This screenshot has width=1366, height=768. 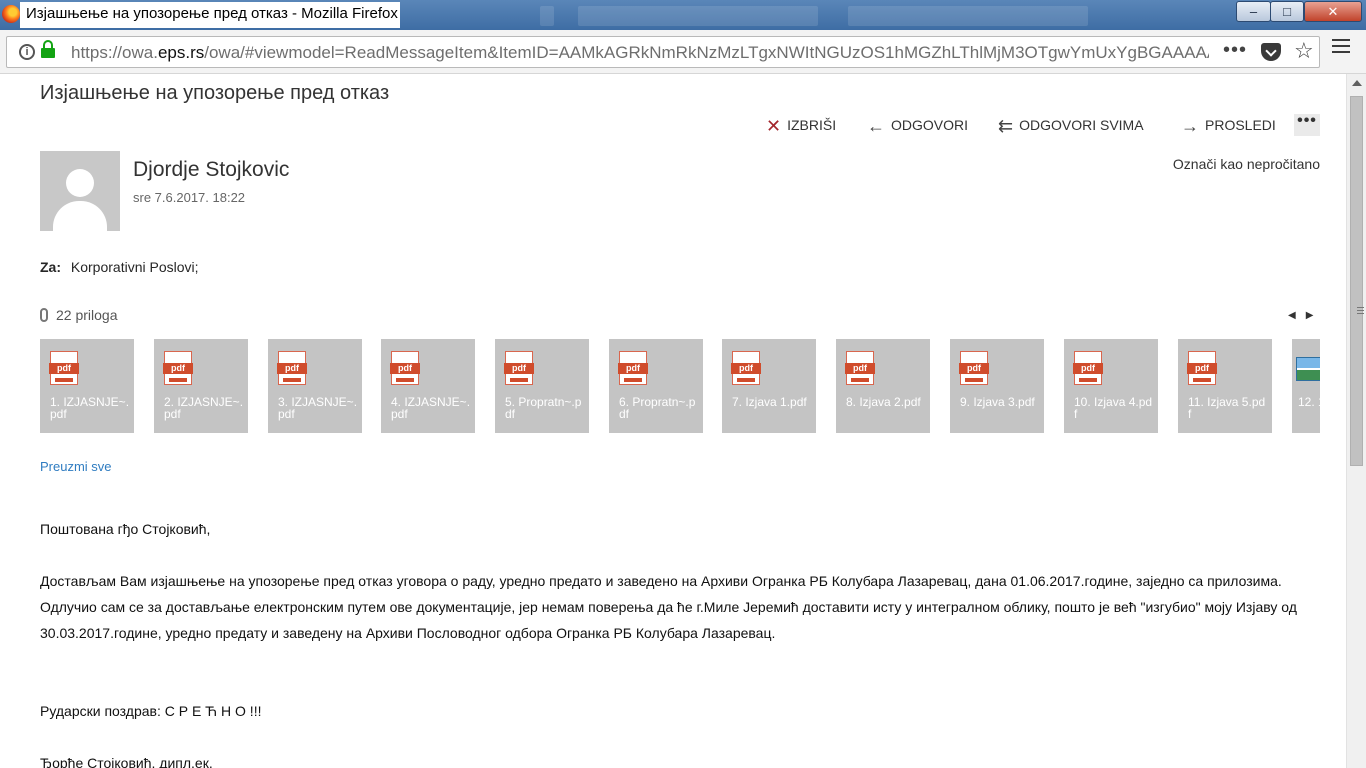 I want to click on attachment-name: 2. IZJASNJE~.pdf, so click(x=204, y=408).